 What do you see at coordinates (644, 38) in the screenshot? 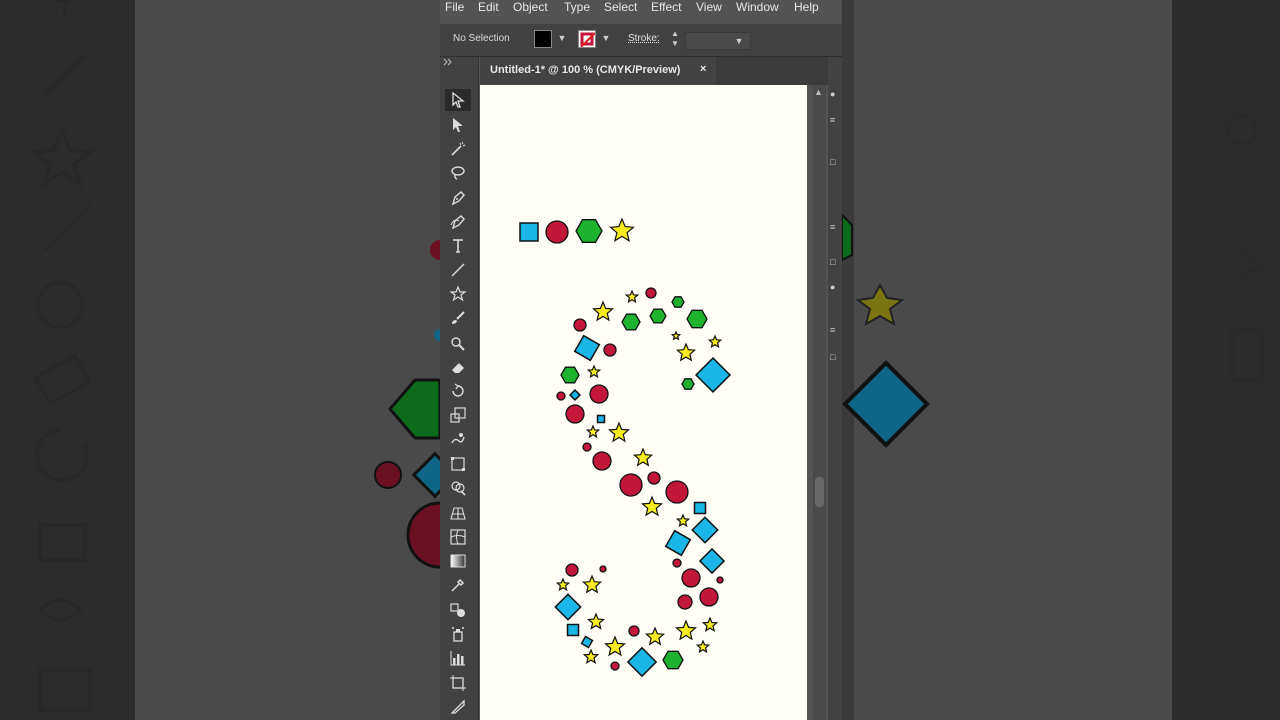
I see `stroke-label: Stroke:` at bounding box center [644, 38].